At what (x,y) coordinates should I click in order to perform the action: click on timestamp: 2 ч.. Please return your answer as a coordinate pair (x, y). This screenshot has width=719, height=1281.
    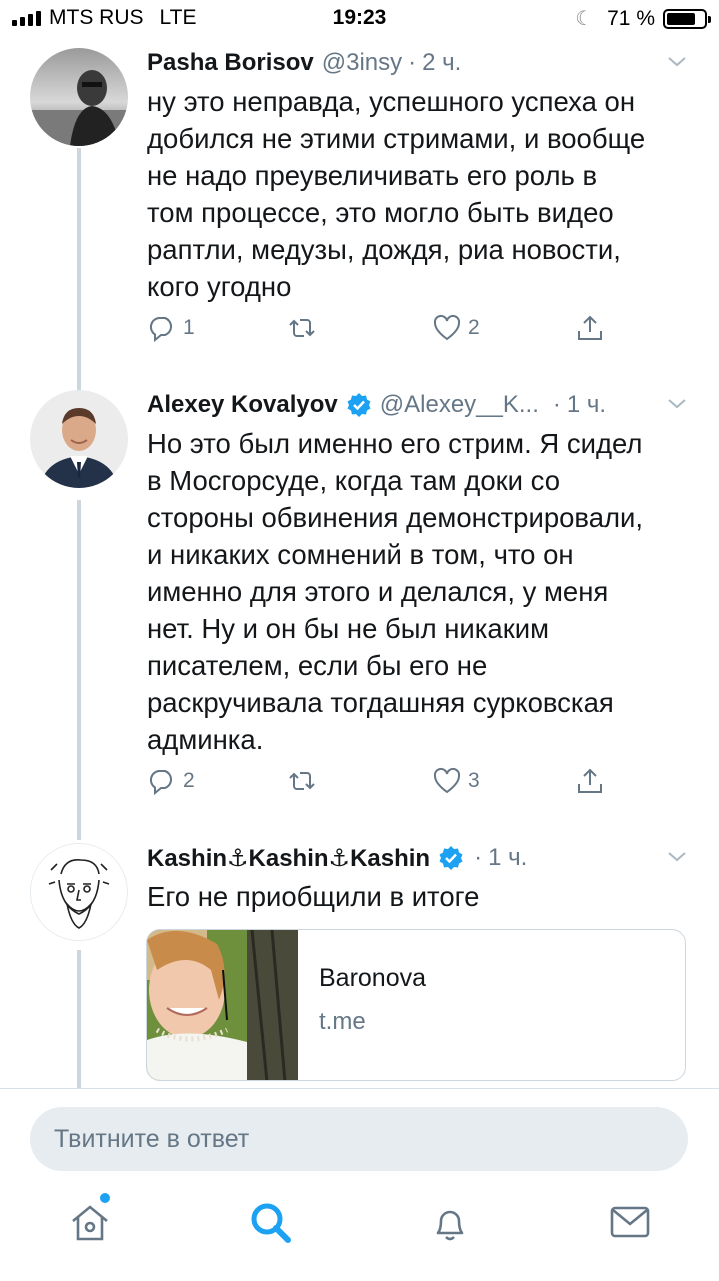
    Looking at the image, I should click on (441, 63).